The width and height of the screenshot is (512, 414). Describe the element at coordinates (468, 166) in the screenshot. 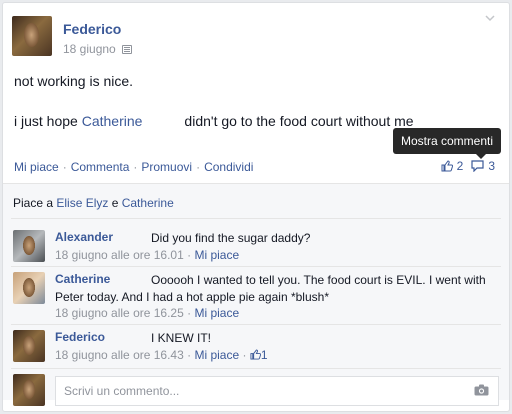

I see `post-counts: 2 3` at that location.